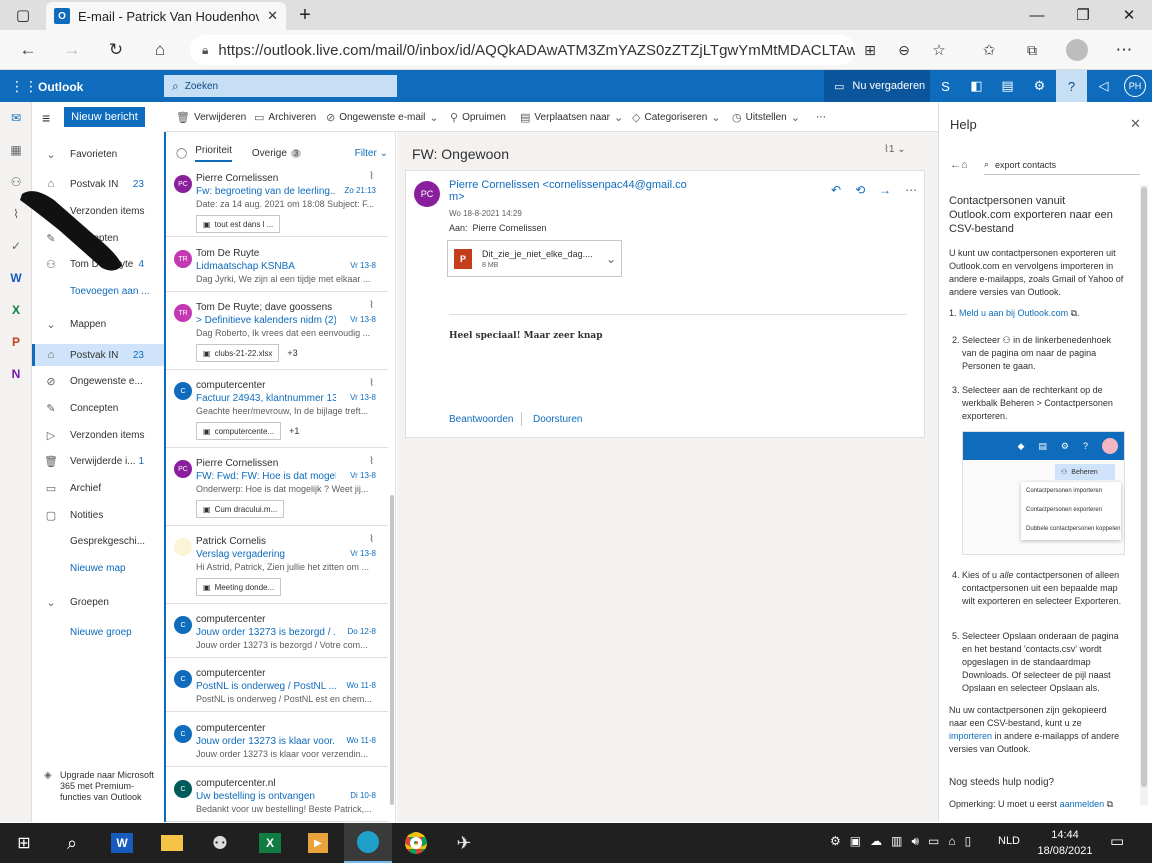 This screenshot has height=863, width=1152. What do you see at coordinates (1071, 86) in the screenshot?
I see `help-icon: ?` at bounding box center [1071, 86].